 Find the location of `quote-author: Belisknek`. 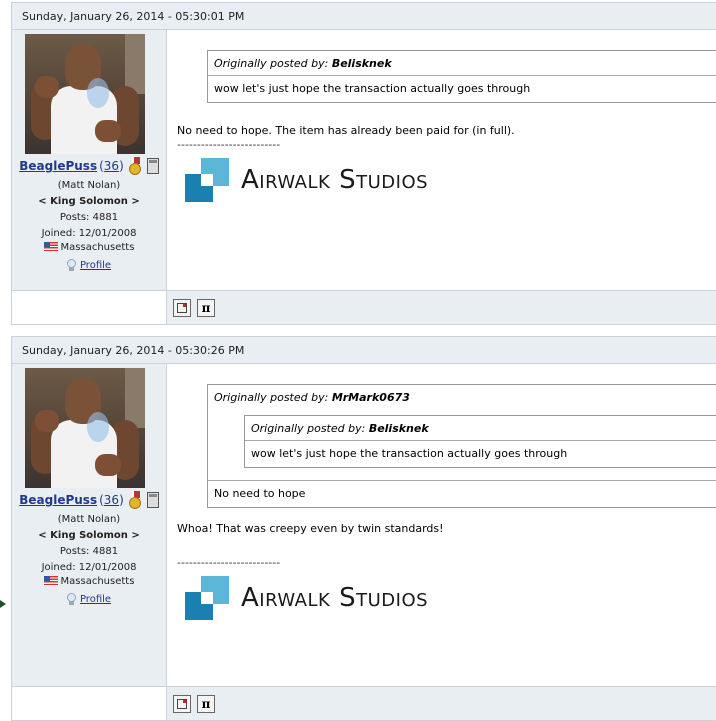

quote-author: Belisknek is located at coordinates (361, 63).